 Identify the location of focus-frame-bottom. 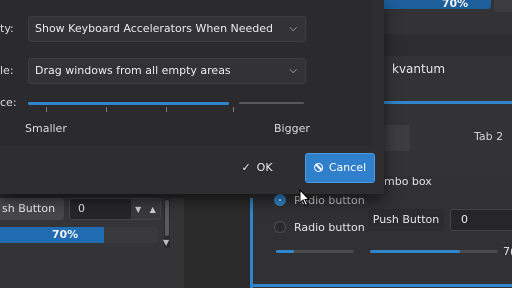
(381, 285).